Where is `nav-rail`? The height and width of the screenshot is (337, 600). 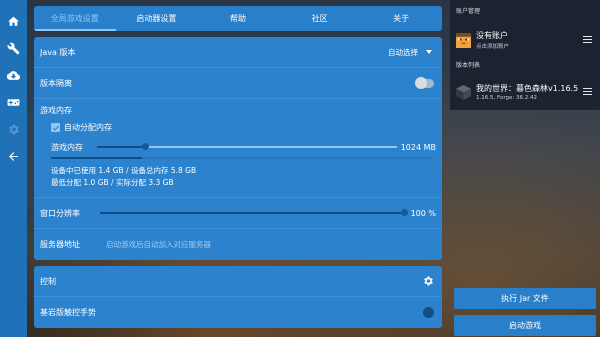
nav-rail is located at coordinates (13, 168).